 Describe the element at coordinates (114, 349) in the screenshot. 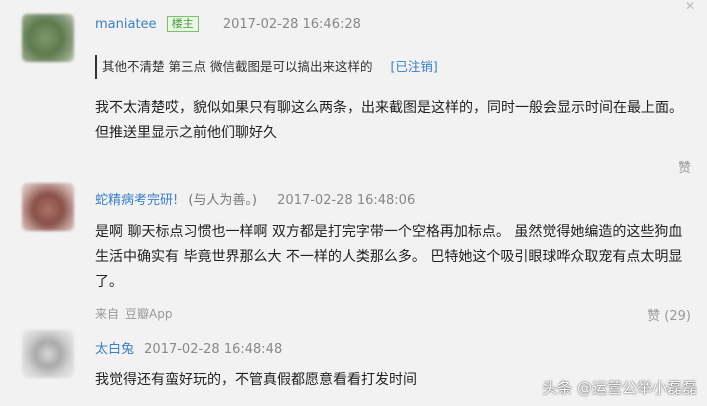

I see `username-link: 太白兔` at that location.